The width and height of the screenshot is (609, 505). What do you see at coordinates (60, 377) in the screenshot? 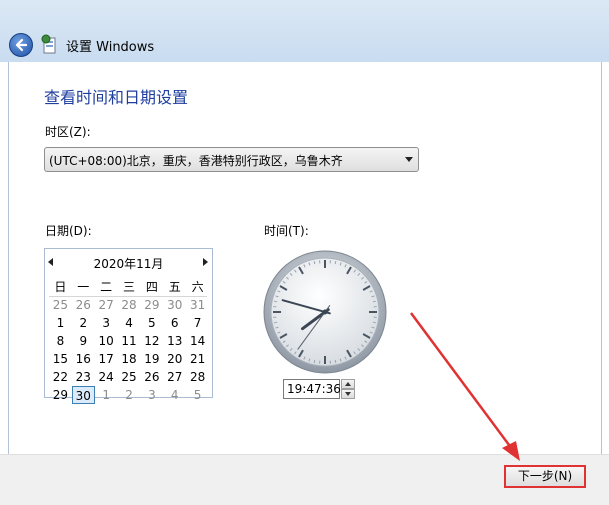
I see `calendar-day: 22` at bounding box center [60, 377].